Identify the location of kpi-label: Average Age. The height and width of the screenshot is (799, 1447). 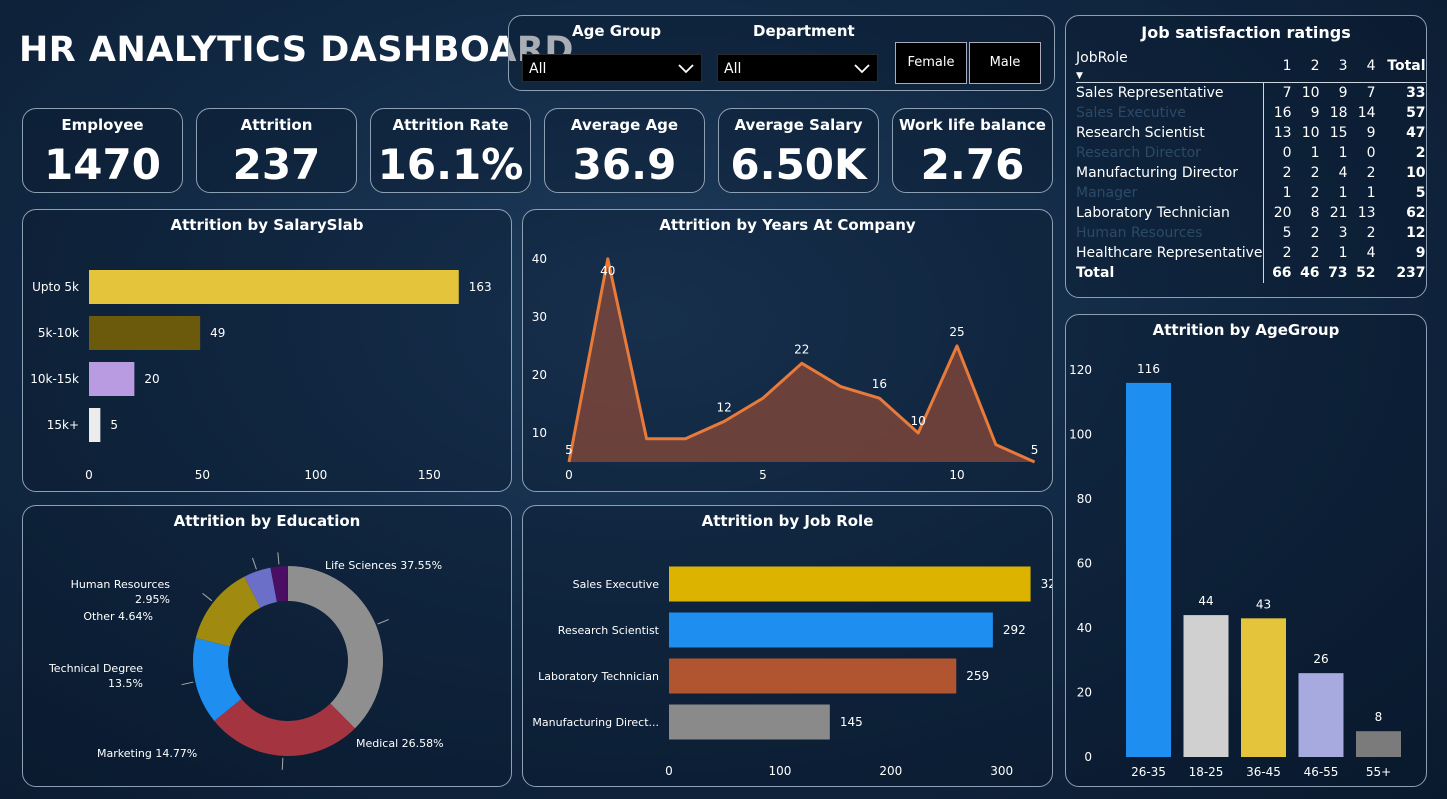
(624, 125).